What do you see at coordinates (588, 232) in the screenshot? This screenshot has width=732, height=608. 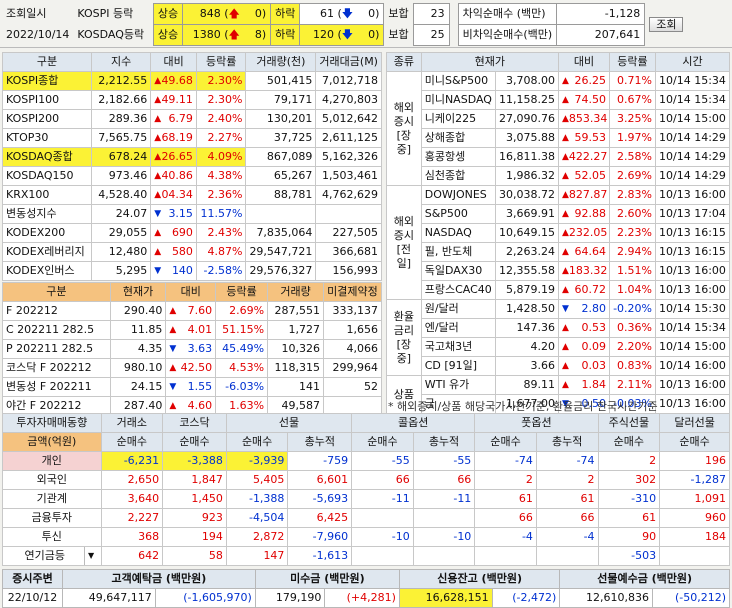 I see `overseas-change-value: 232.05` at bounding box center [588, 232].